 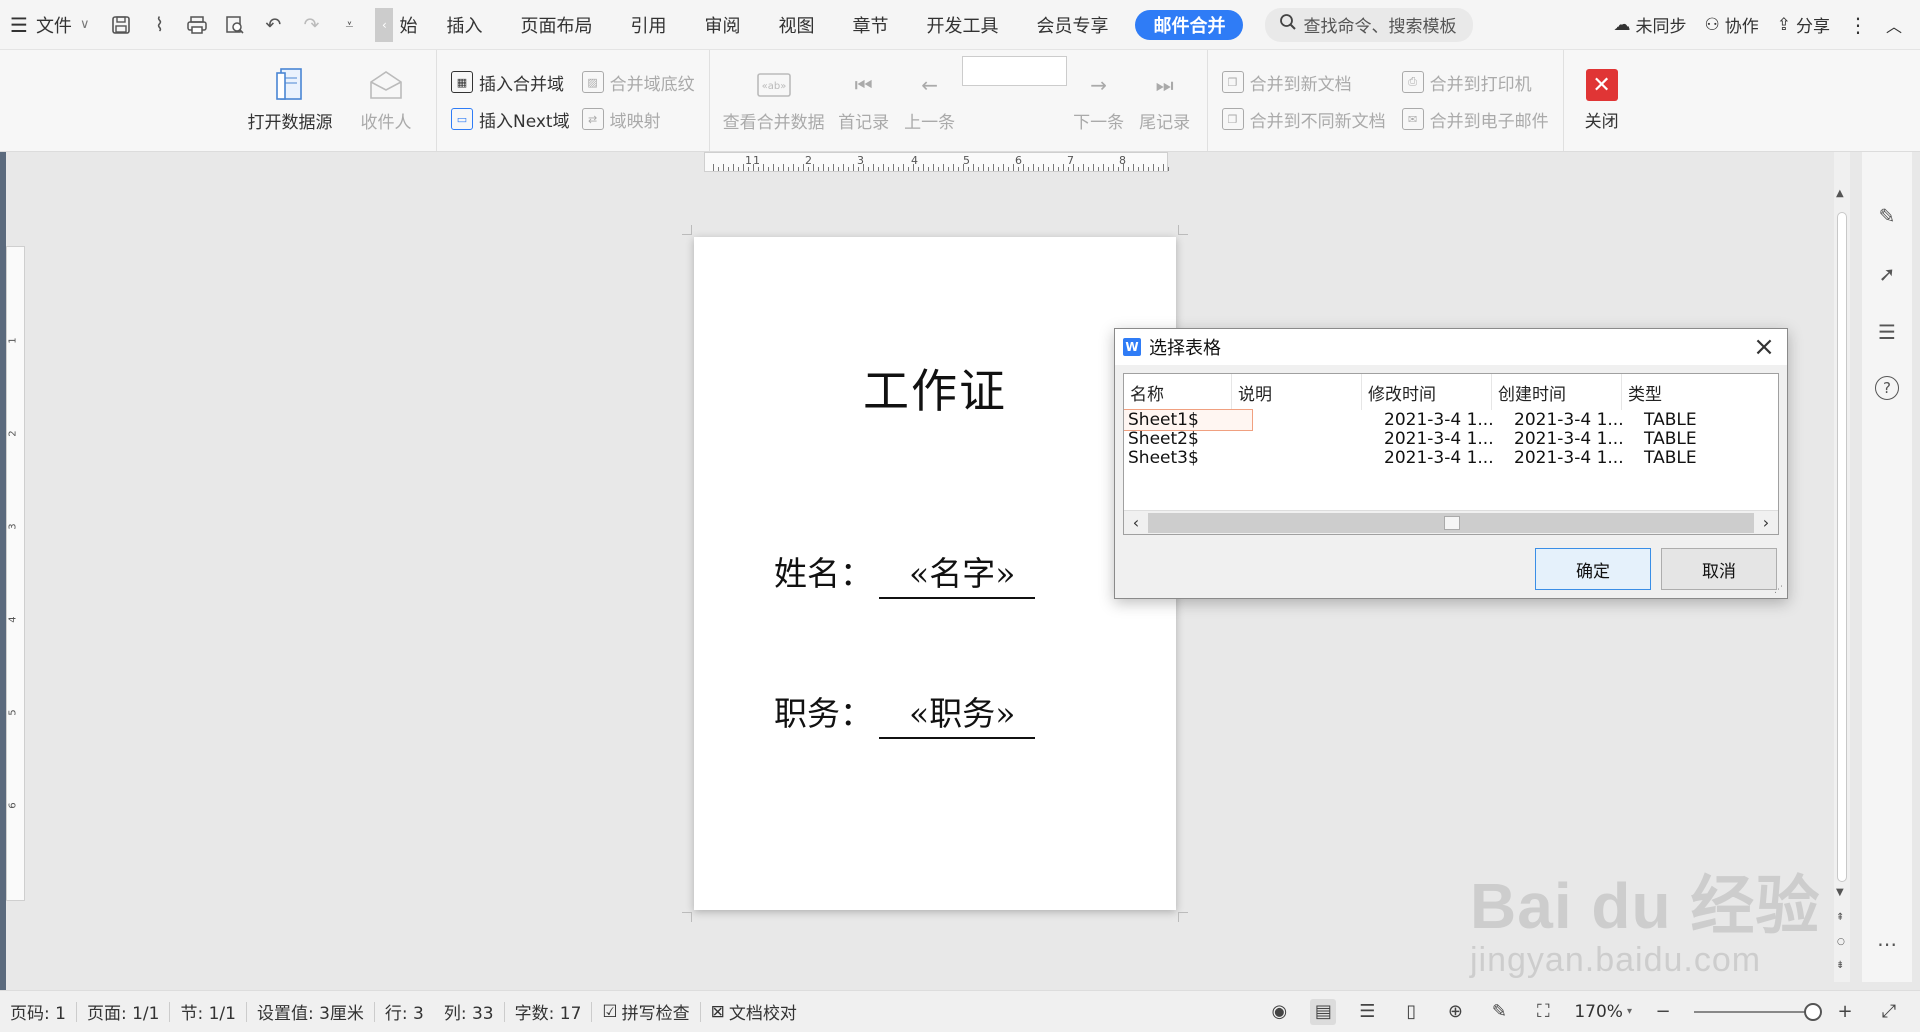 I want to click on vertical-ruler: 1 2 3 4 5 6, so click(x=15, y=573).